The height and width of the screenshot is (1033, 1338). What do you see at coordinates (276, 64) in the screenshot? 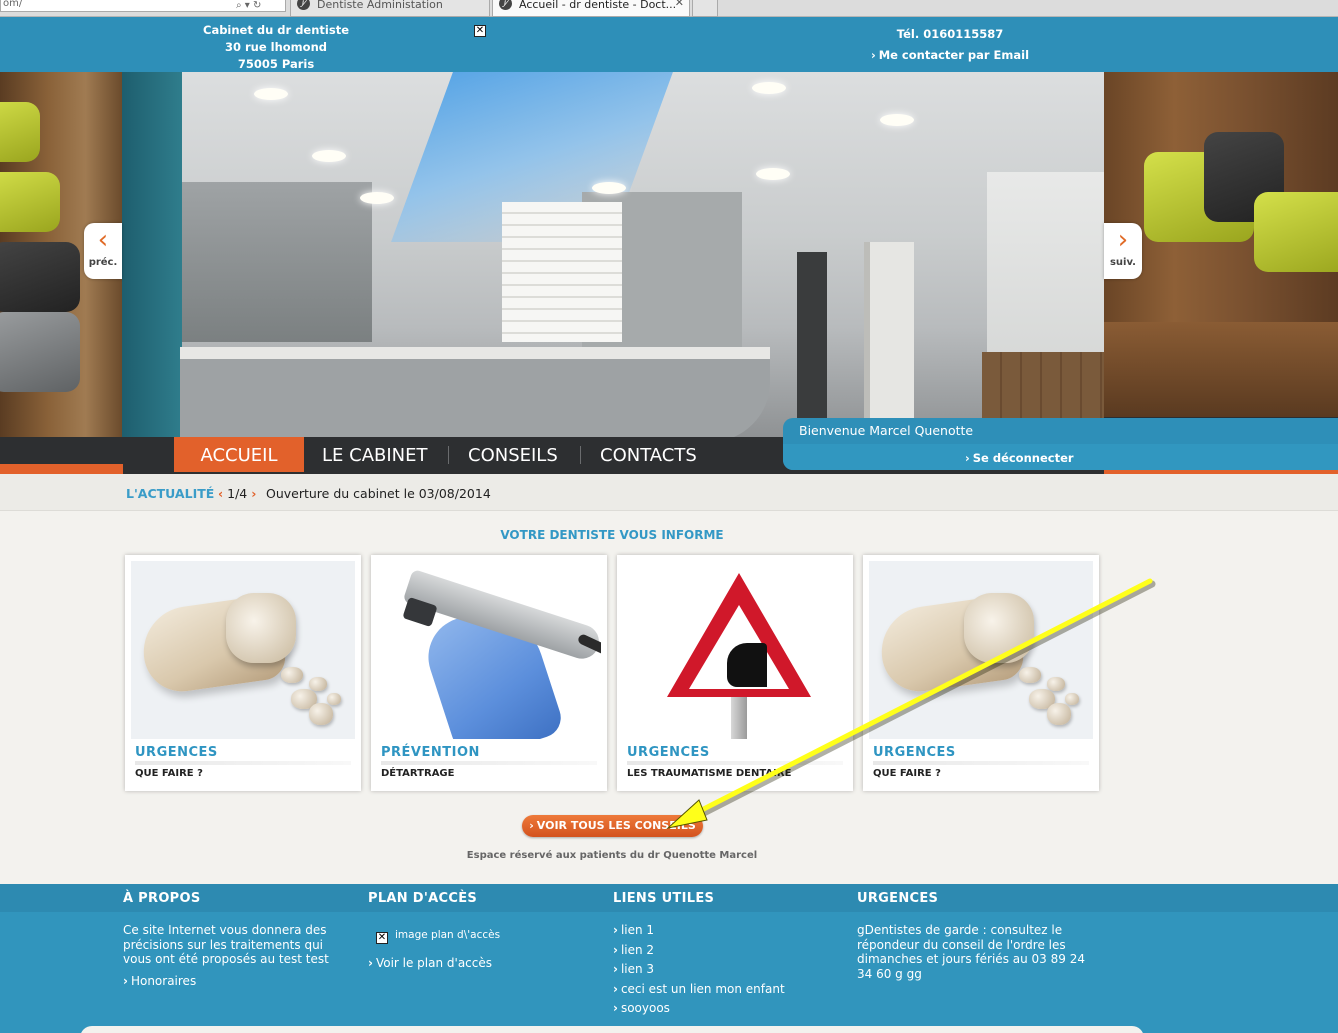
I see `address-line-city: 75005 Paris` at bounding box center [276, 64].